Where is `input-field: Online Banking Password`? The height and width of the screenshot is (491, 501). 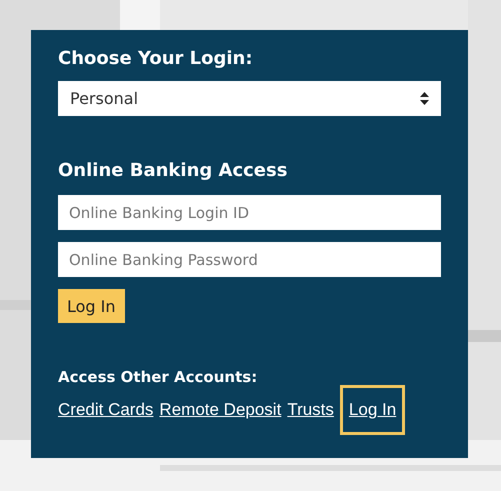 input-field: Online Banking Password is located at coordinates (249, 259).